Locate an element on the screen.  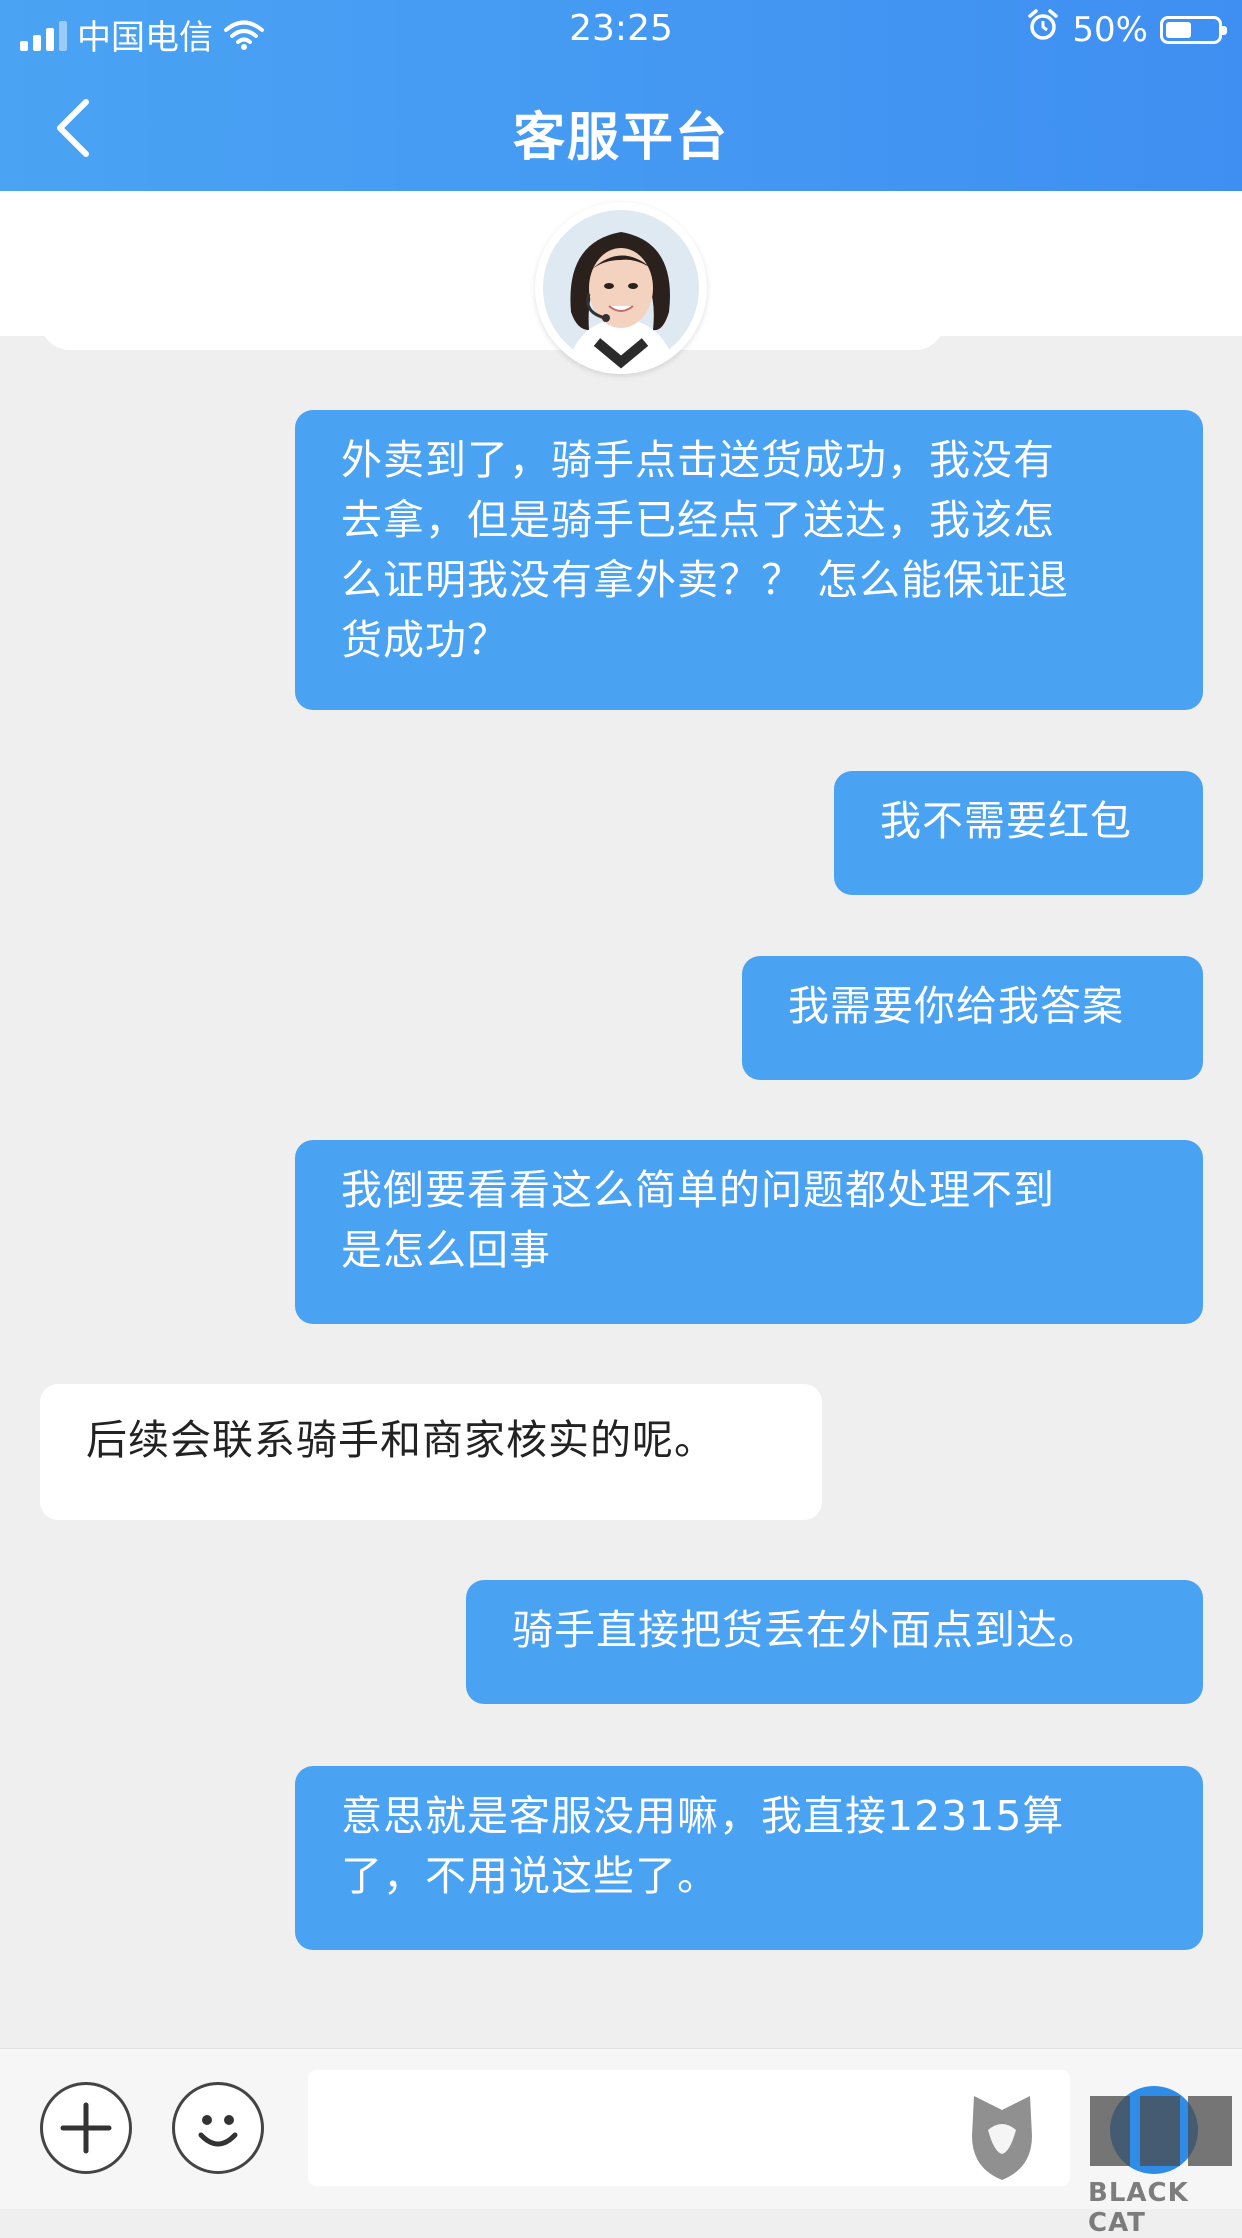
message-input is located at coordinates (689, 2128).